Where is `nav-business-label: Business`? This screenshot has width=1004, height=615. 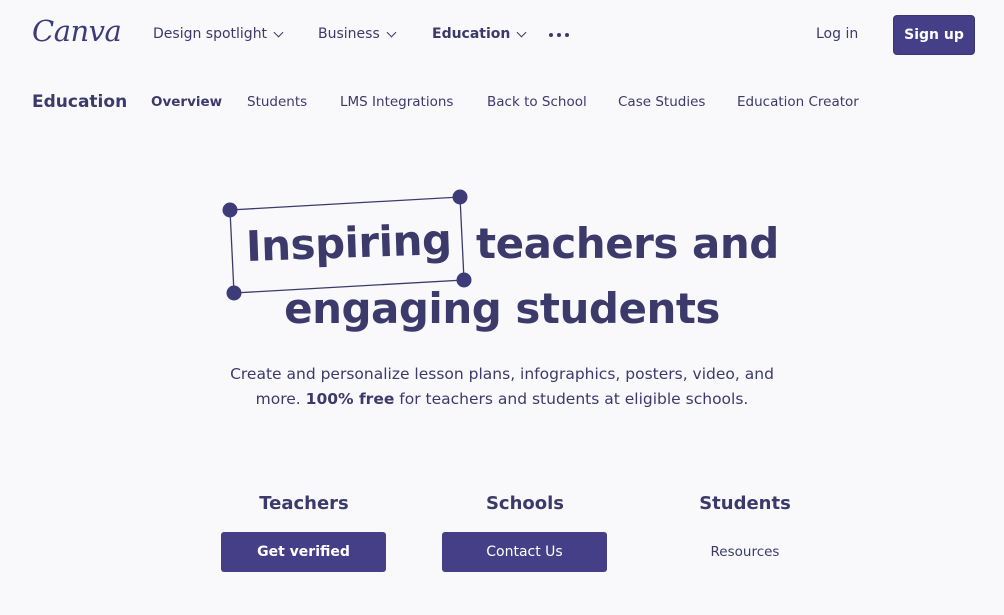
nav-business-label: Business is located at coordinates (349, 34).